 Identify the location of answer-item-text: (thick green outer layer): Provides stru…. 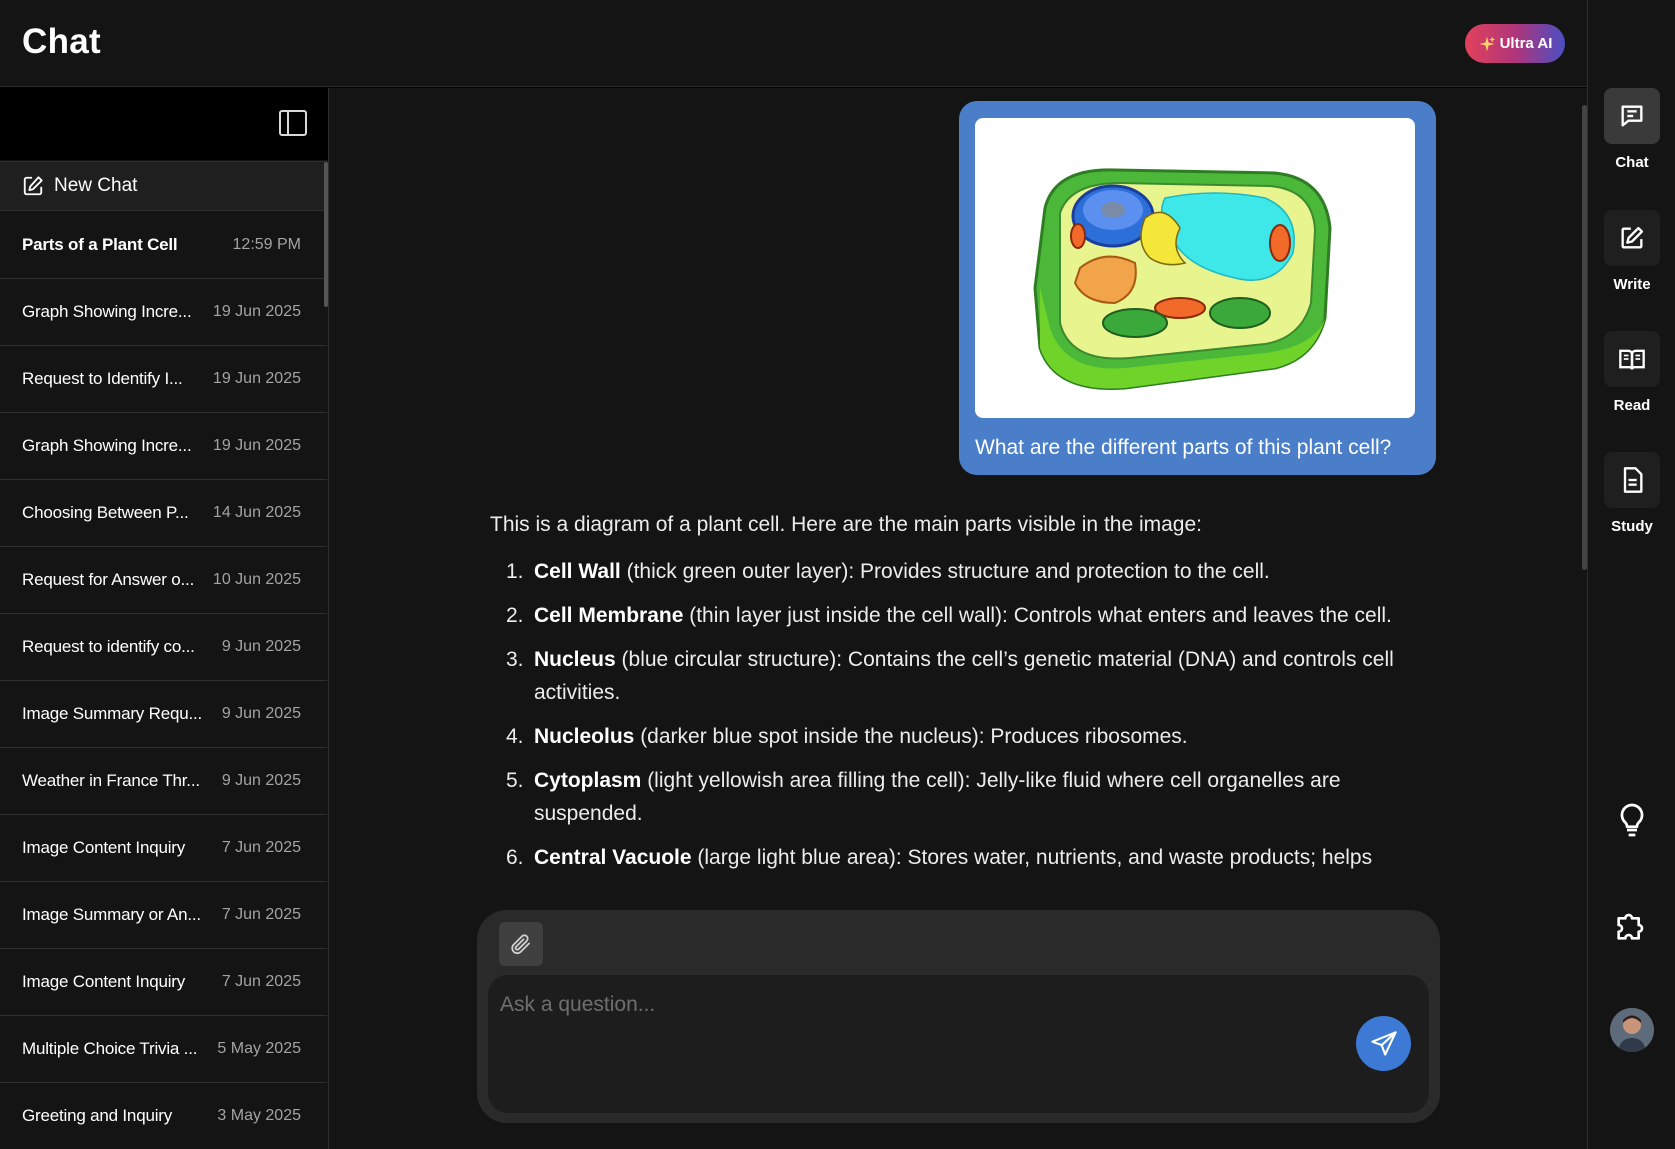
(945, 571).